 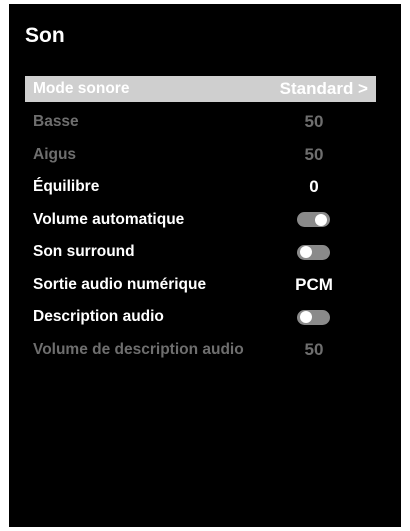 What do you see at coordinates (313, 220) in the screenshot?
I see `auto-volume-toggle` at bounding box center [313, 220].